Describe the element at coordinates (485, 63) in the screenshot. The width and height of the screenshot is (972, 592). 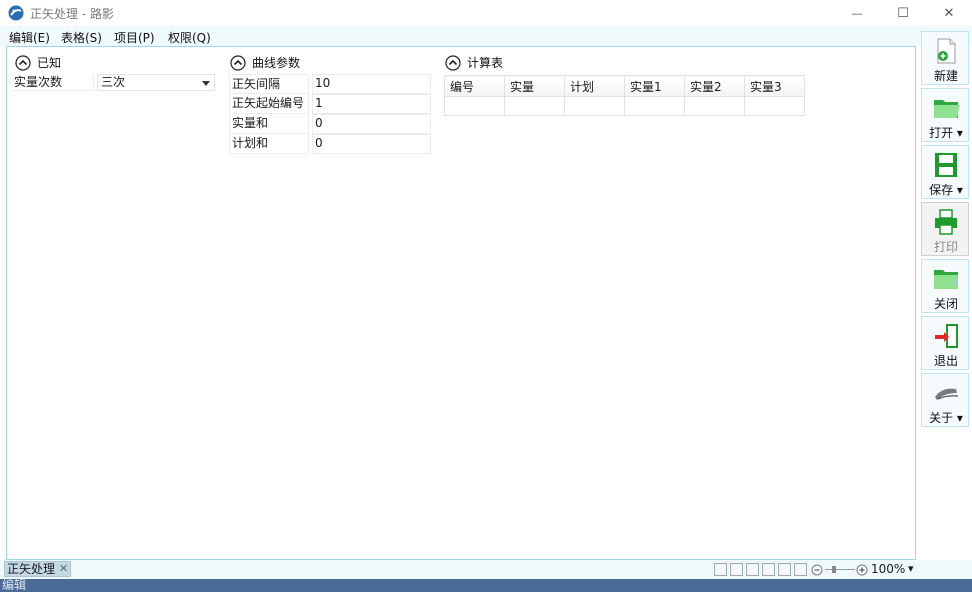
I see `calc-table-section-title: 计算表` at that location.